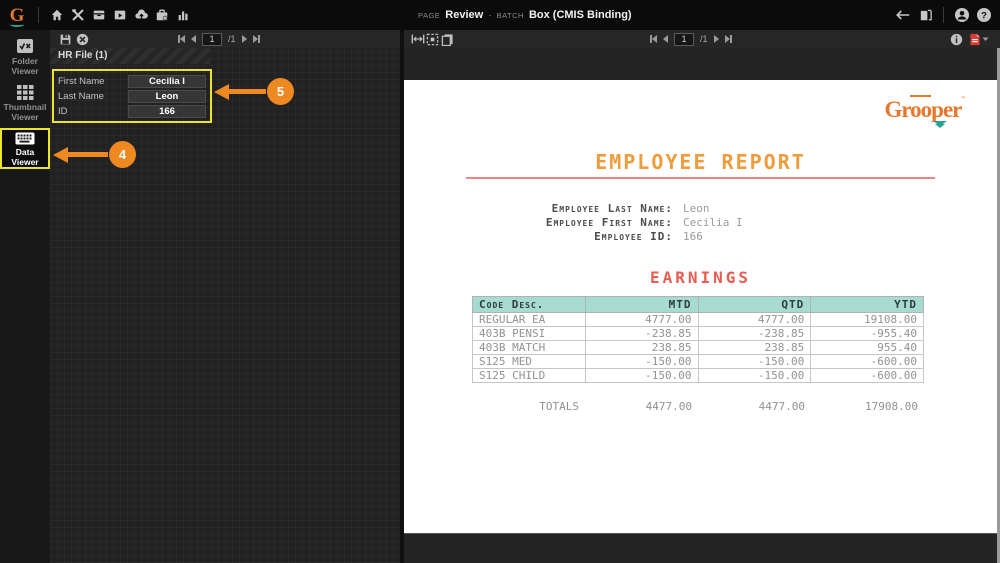  What do you see at coordinates (82, 39) in the screenshot?
I see `cancel-icon` at bounding box center [82, 39].